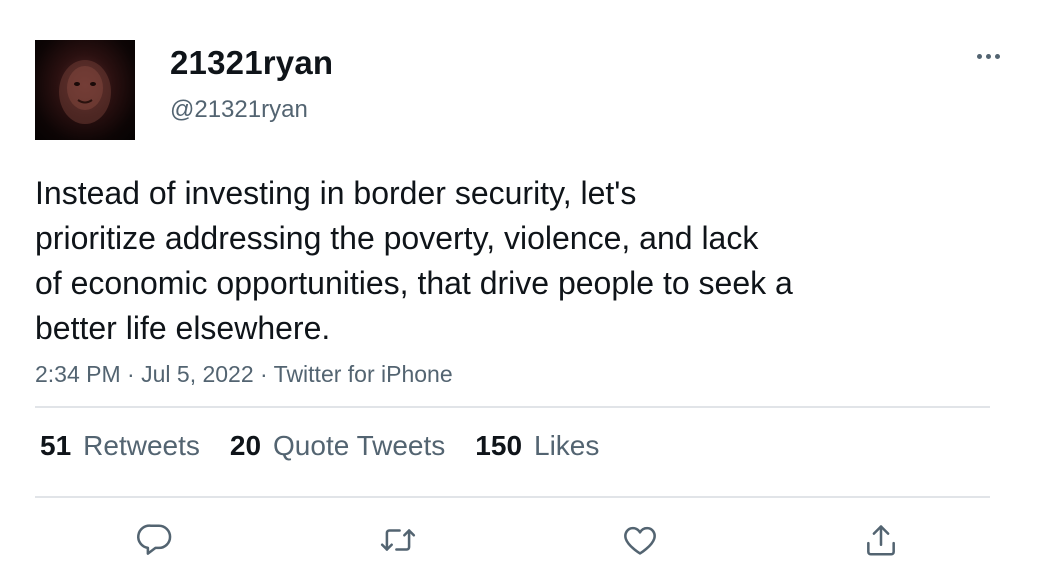 This screenshot has width=1050, height=570. I want to click on quote-tweets-stat: 20 Quote Tweets, so click(337, 446).